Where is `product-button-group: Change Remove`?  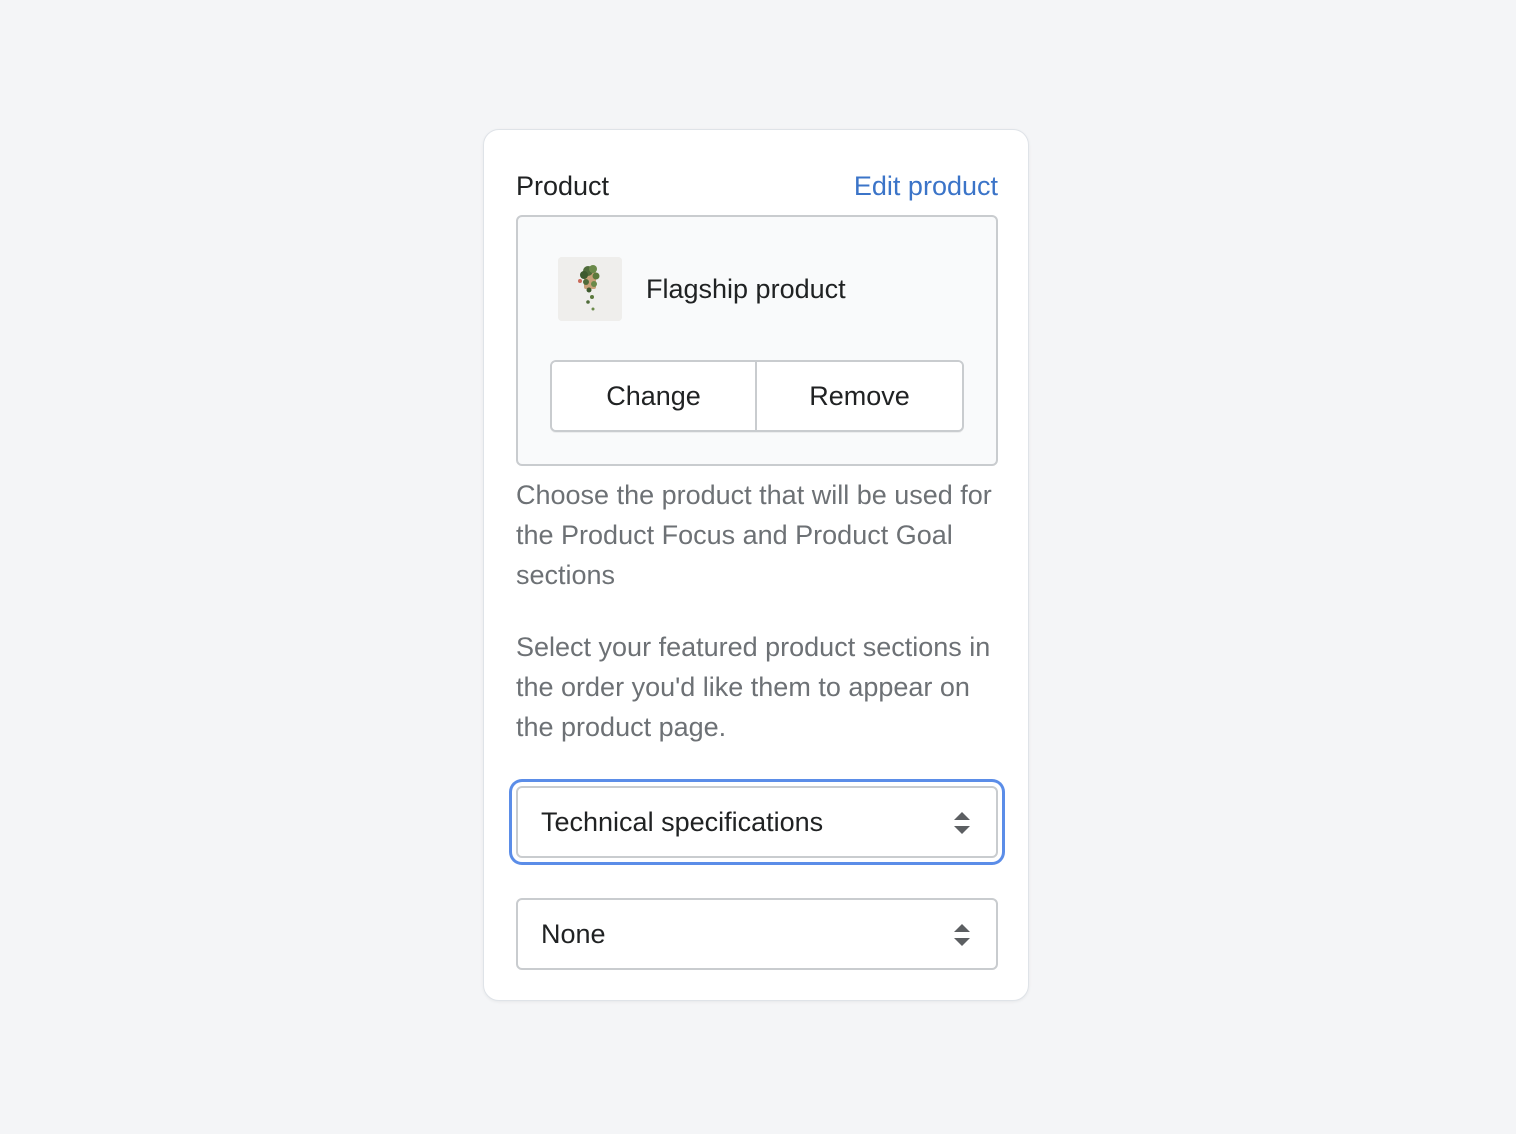
product-button-group: Change Remove is located at coordinates (757, 396).